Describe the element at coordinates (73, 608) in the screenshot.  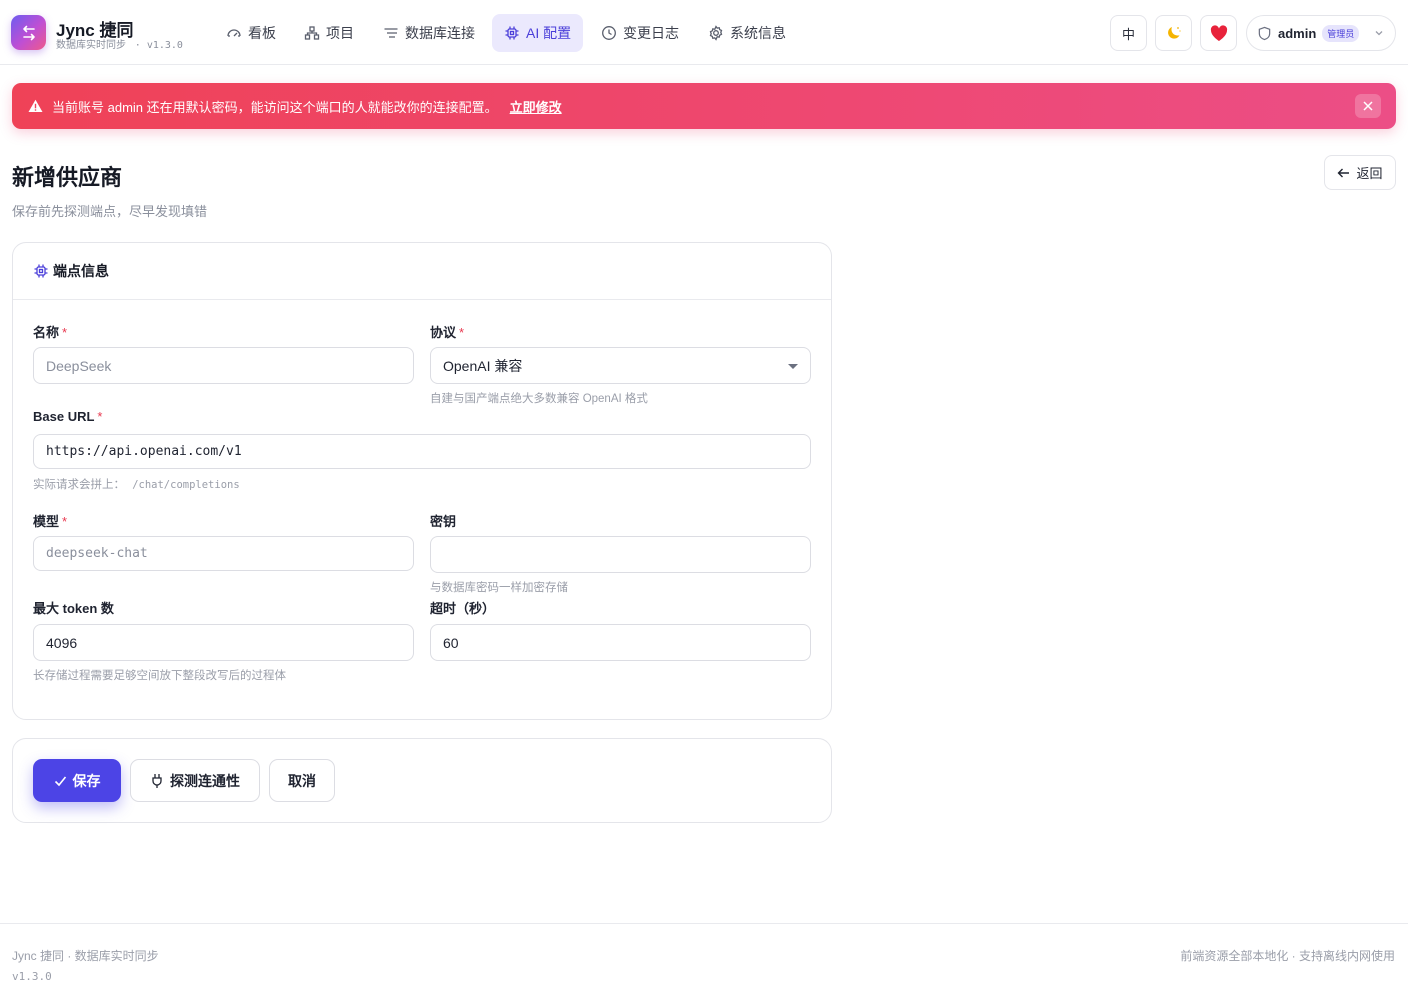
I see `max-token-label: 最大 token 数` at that location.